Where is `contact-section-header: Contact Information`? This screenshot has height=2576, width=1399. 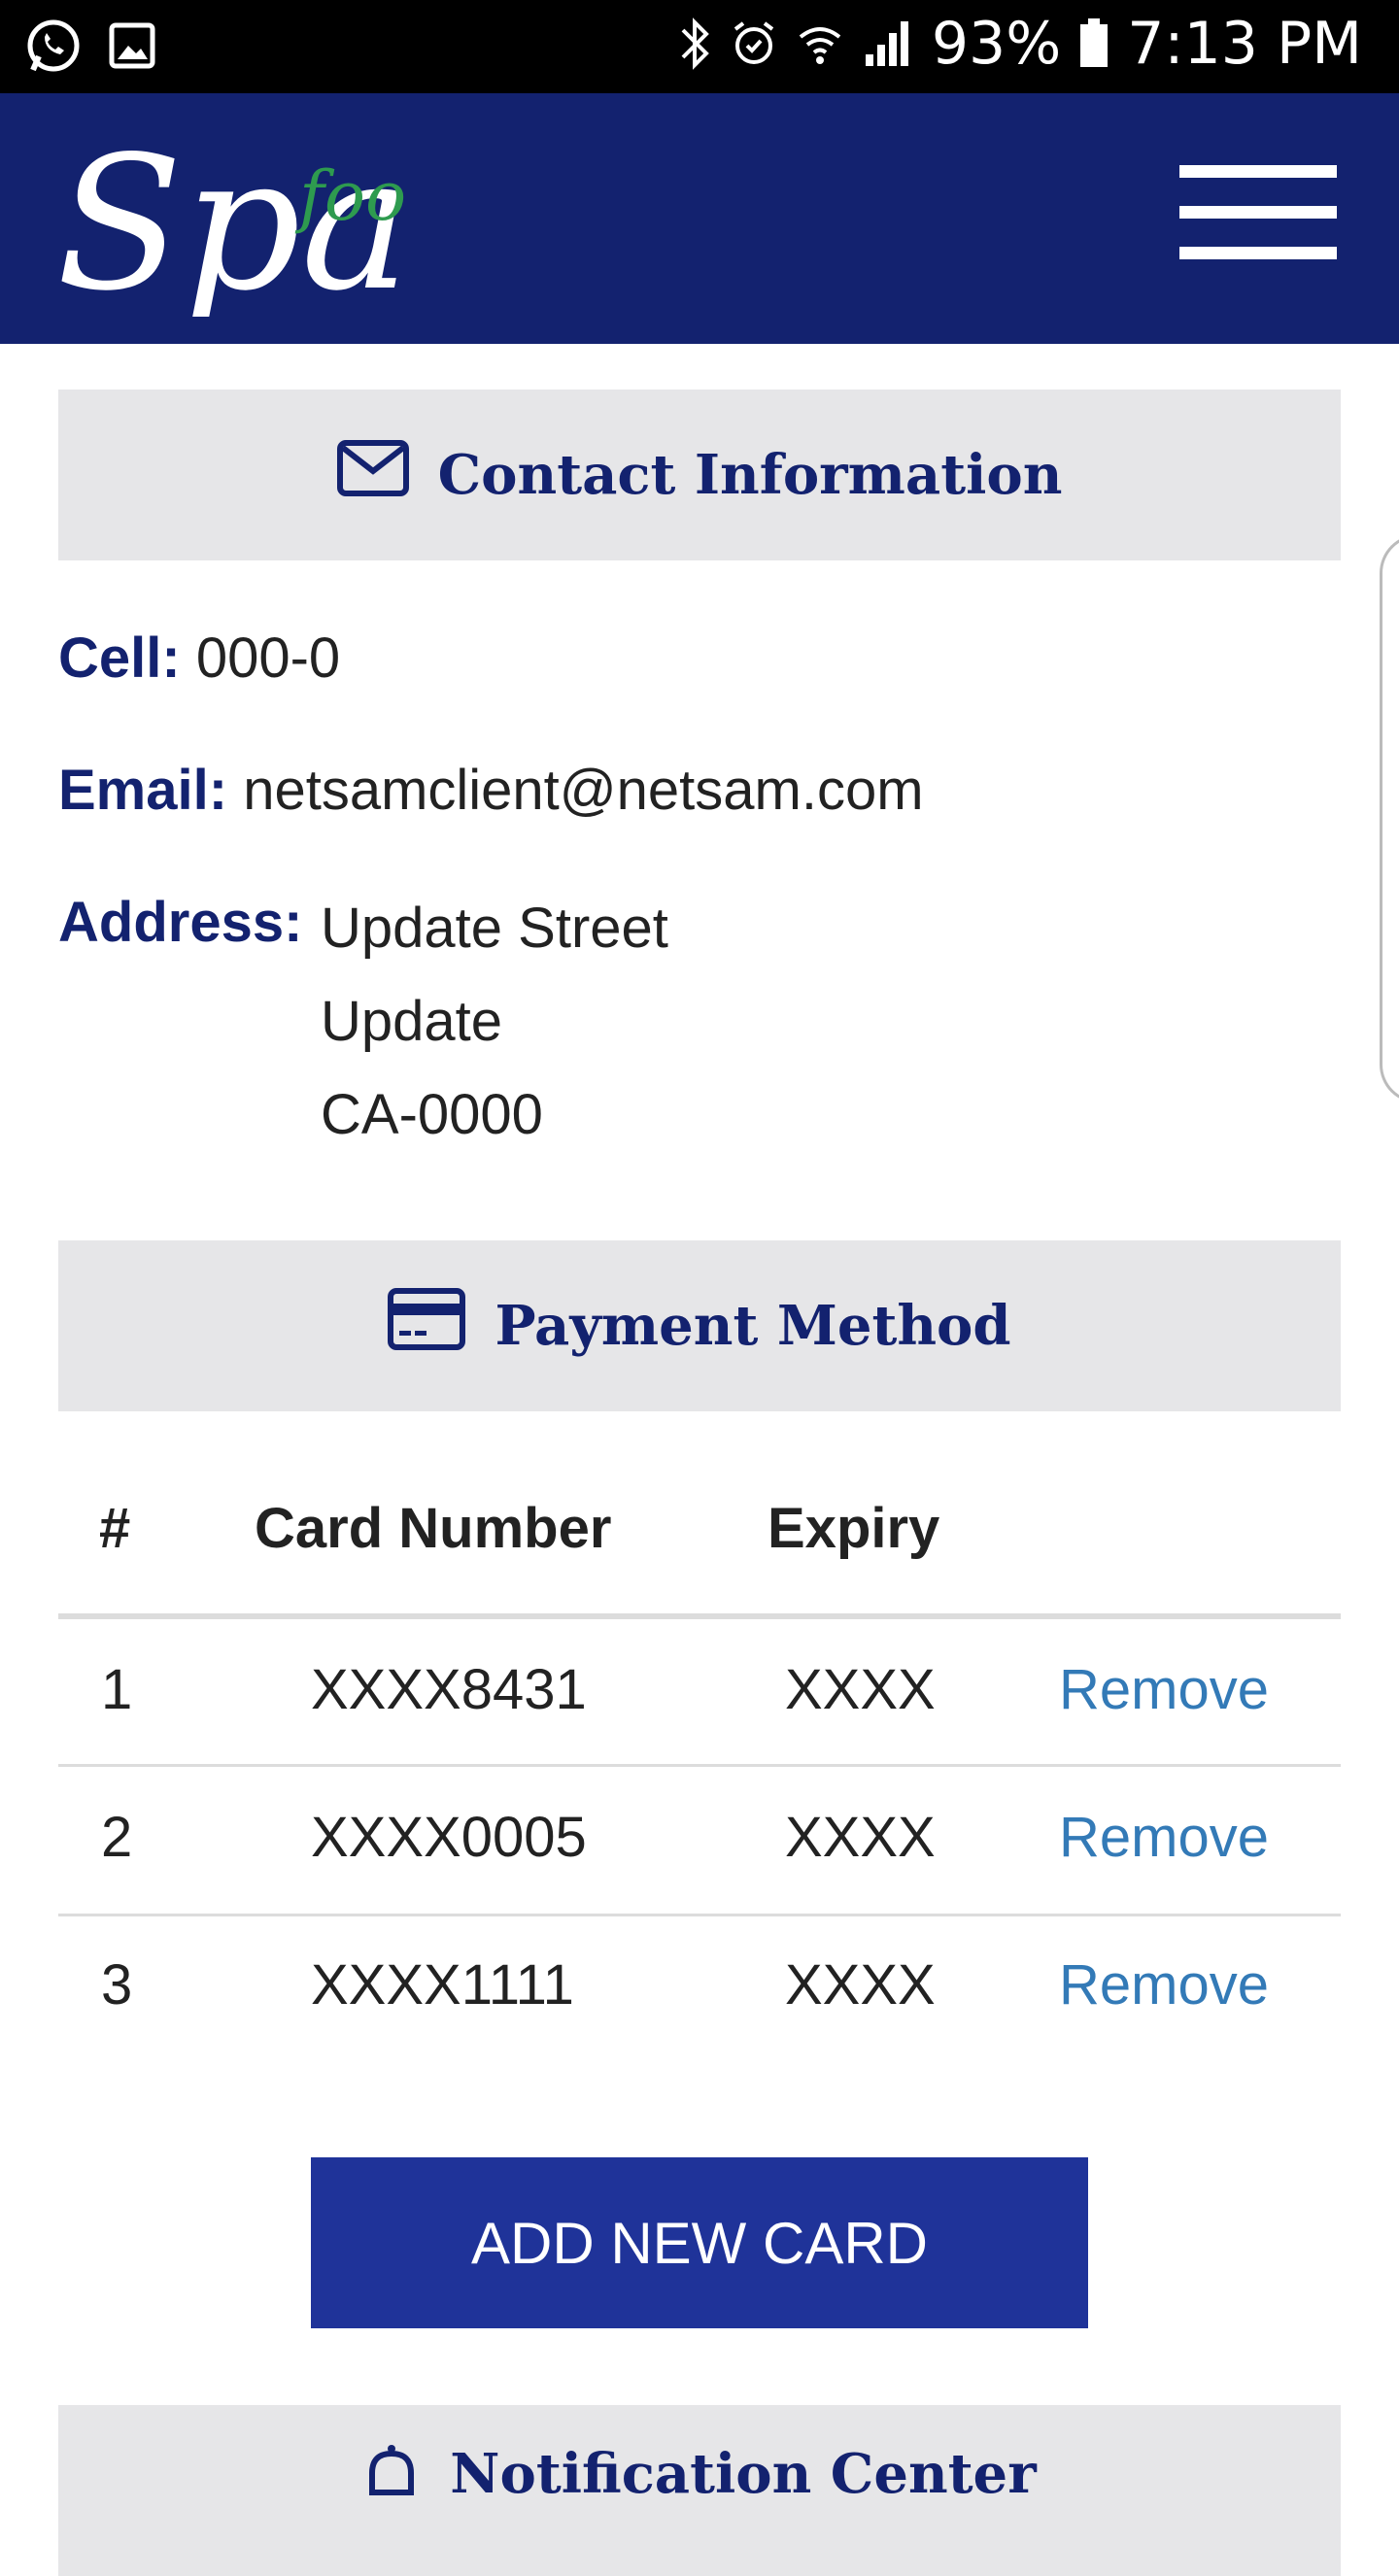
contact-section-header: Contact Information is located at coordinates (699, 475).